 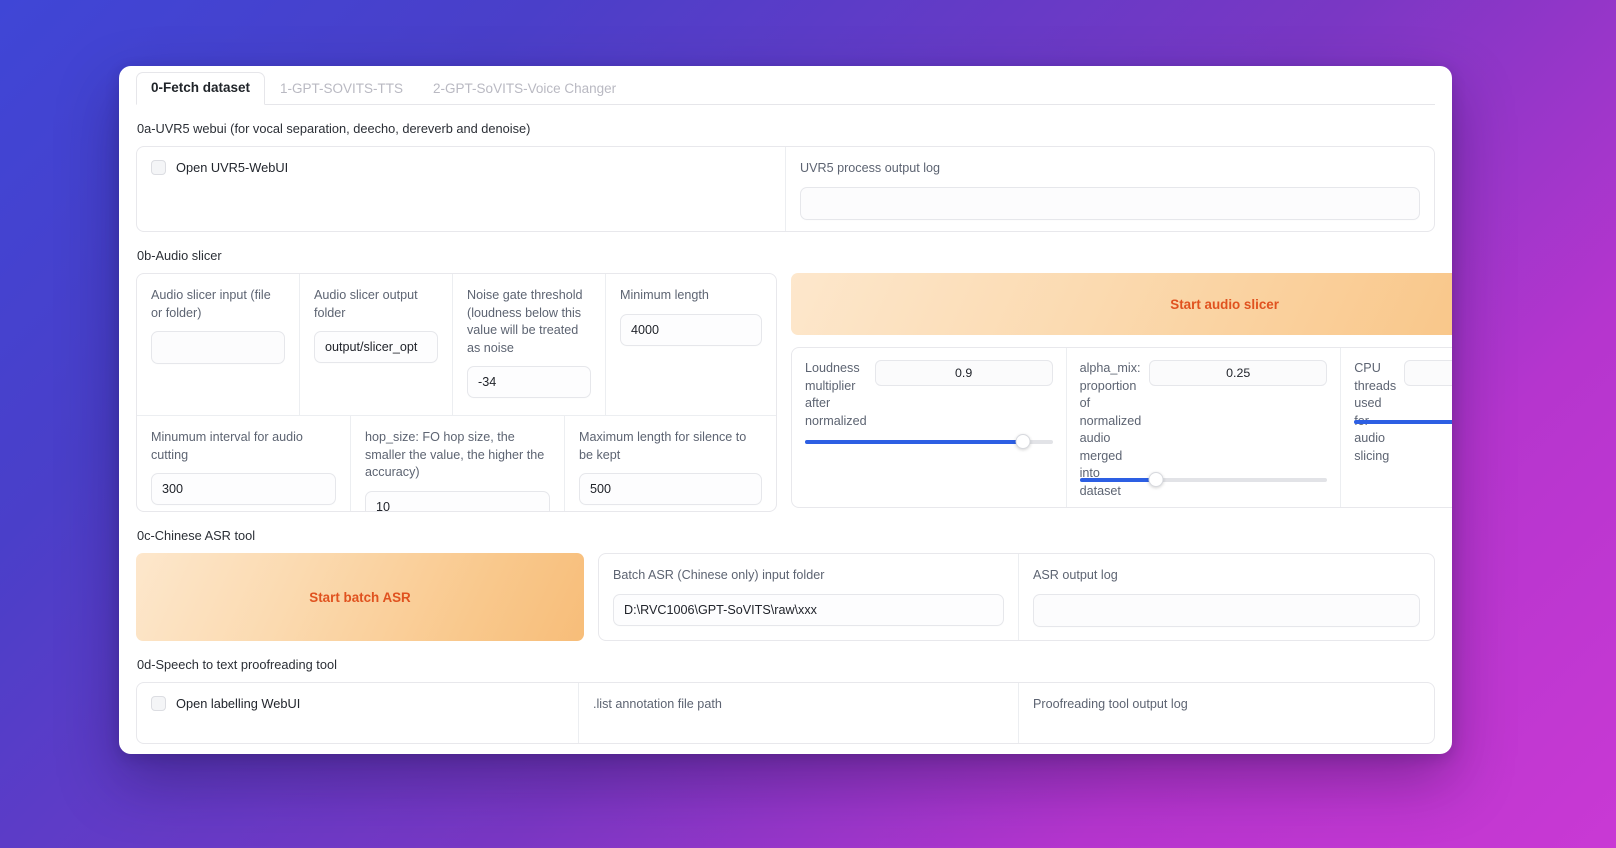 What do you see at coordinates (1118, 480) in the screenshot?
I see `alpha-mix-slider-fill` at bounding box center [1118, 480].